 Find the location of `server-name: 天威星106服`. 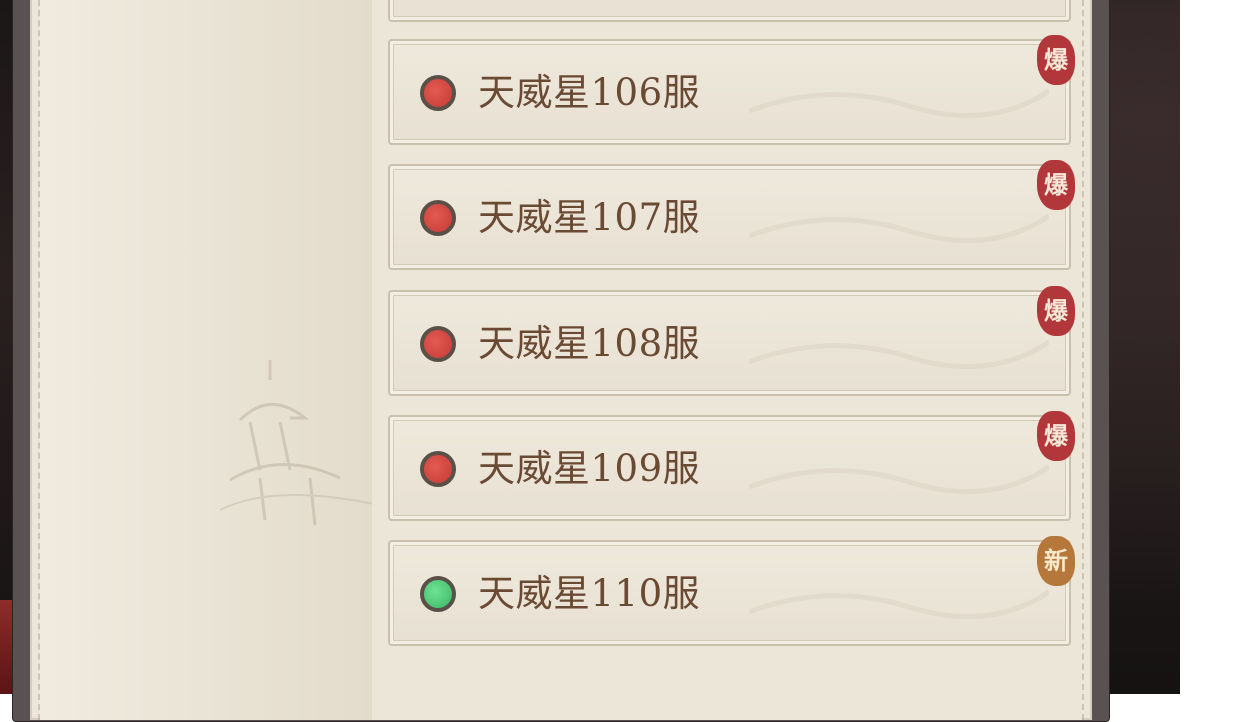

server-name: 天威星106服 is located at coordinates (589, 92).